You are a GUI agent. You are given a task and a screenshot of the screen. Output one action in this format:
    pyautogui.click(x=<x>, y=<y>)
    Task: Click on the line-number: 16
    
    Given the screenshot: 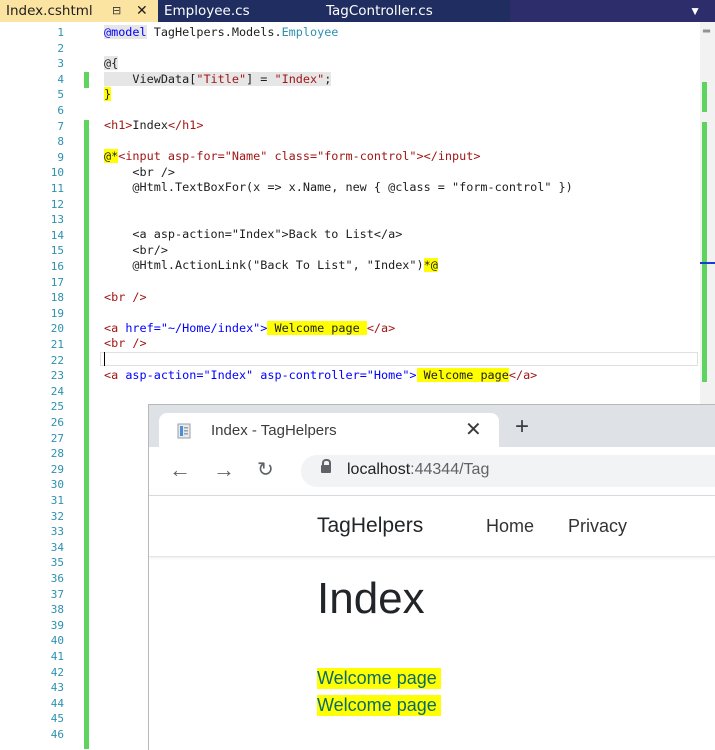 What is the action you would take?
    pyautogui.click(x=57, y=266)
    